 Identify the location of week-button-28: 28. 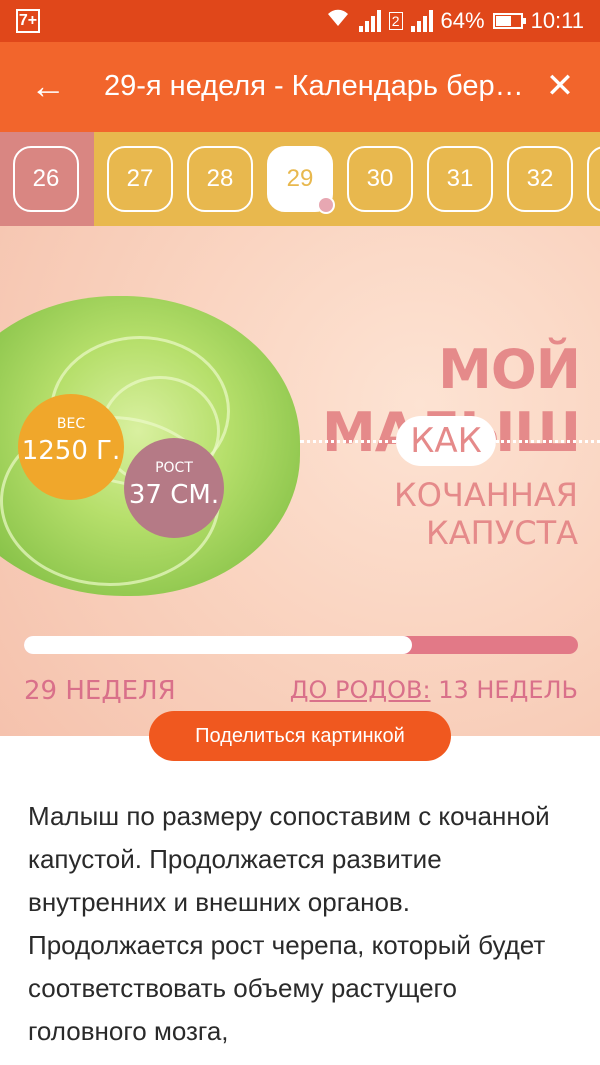
(220, 179).